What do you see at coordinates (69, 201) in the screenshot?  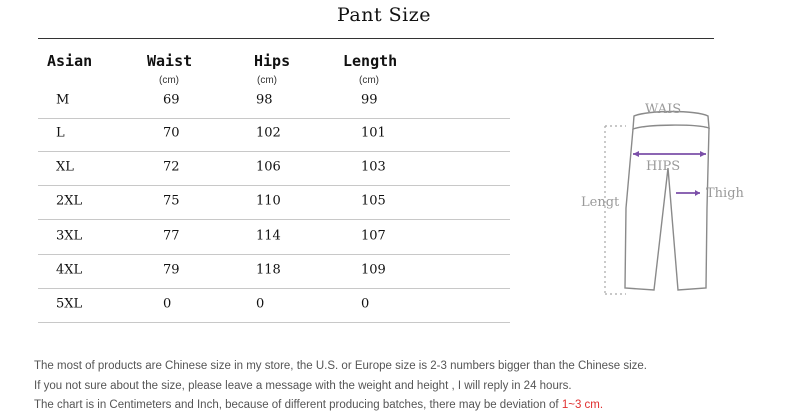 I see `cell-size: 2XL` at bounding box center [69, 201].